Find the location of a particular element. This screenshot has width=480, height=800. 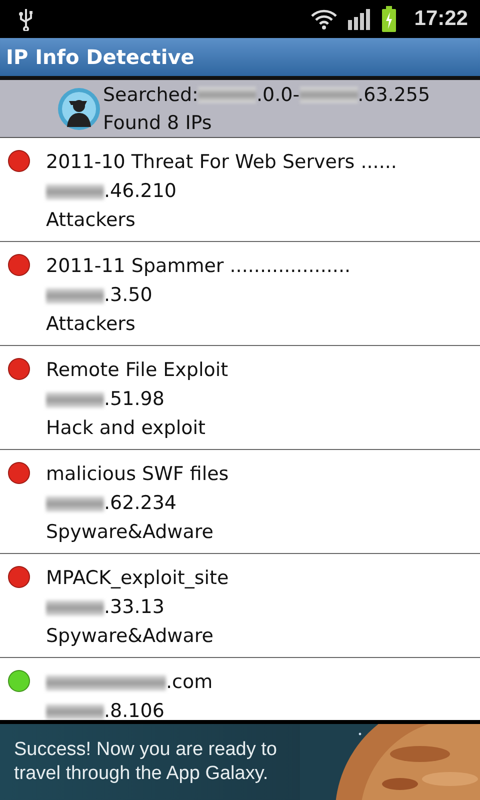

wifi-icon is located at coordinates (324, 19).